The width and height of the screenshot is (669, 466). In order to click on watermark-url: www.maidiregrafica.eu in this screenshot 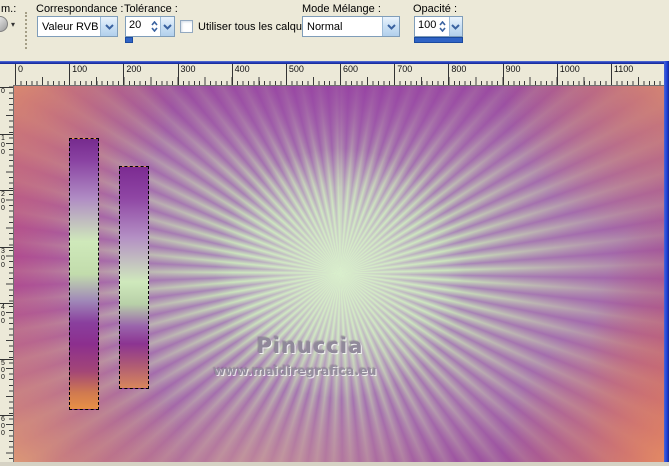, I will do `click(295, 370)`.